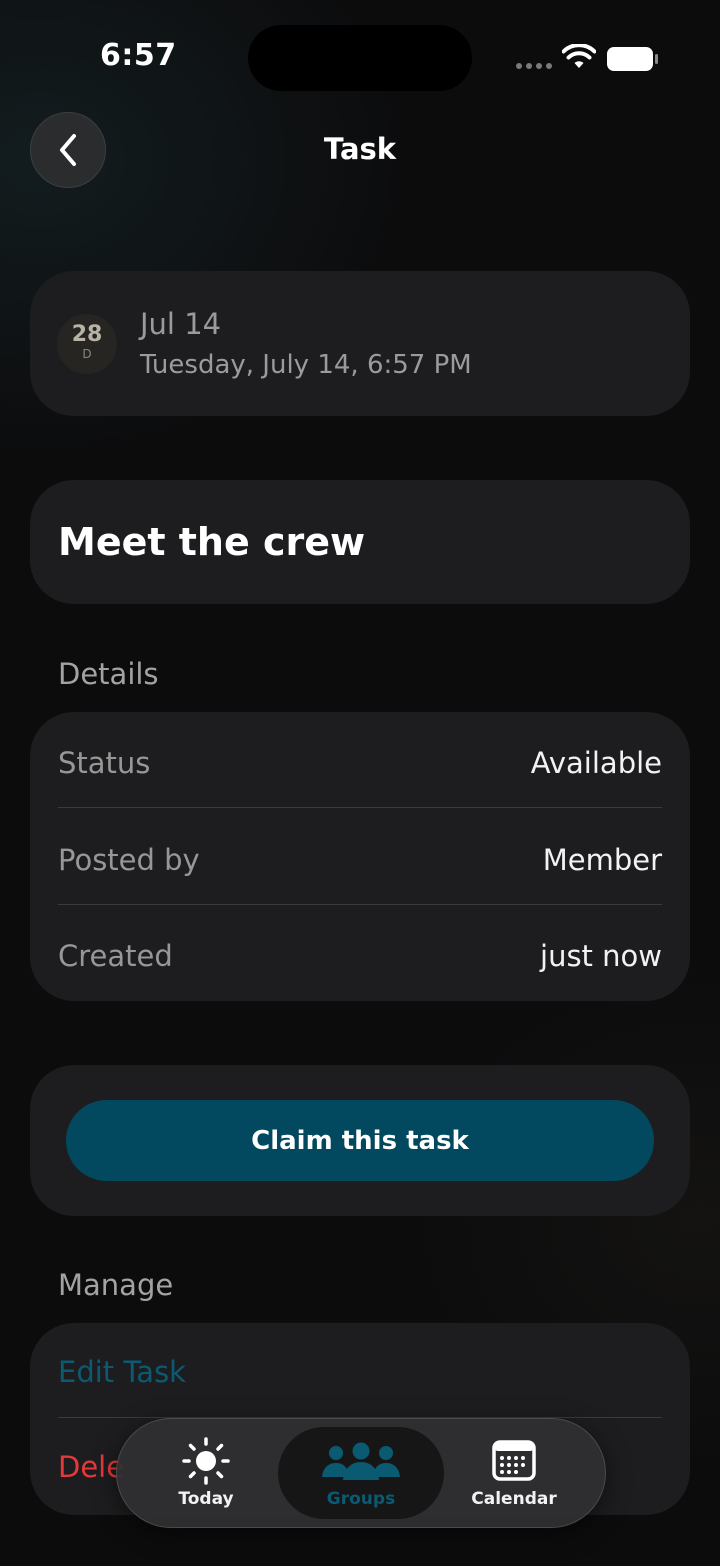  I want to click on tab-groups: Groups, so click(361, 1473).